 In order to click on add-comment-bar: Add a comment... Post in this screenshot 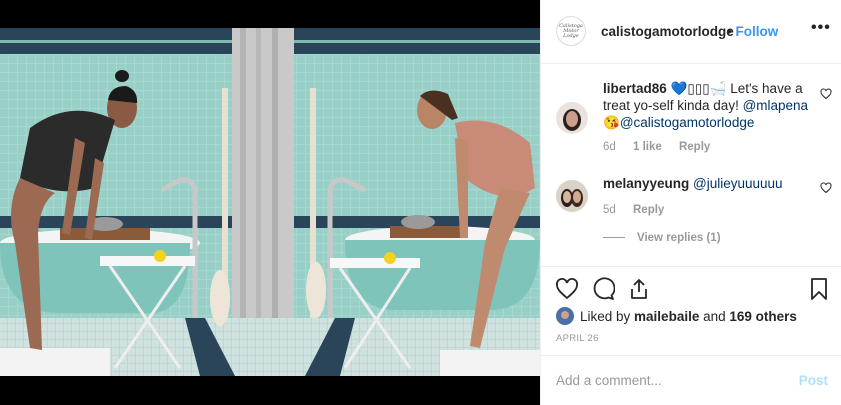, I will do `click(691, 380)`.